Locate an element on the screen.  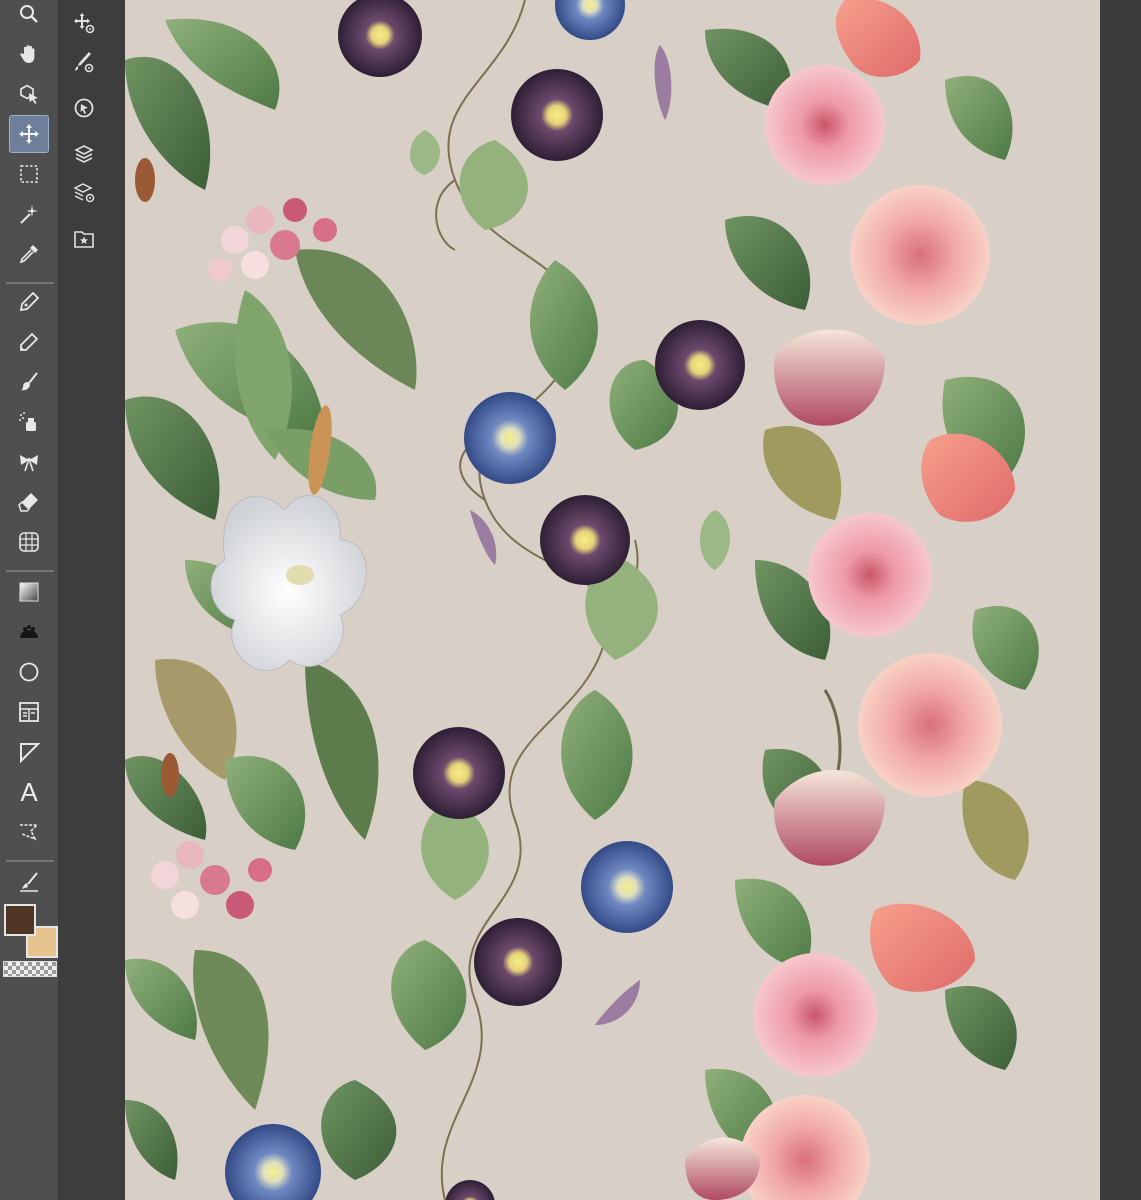
main-color-swatch is located at coordinates (20, 920).